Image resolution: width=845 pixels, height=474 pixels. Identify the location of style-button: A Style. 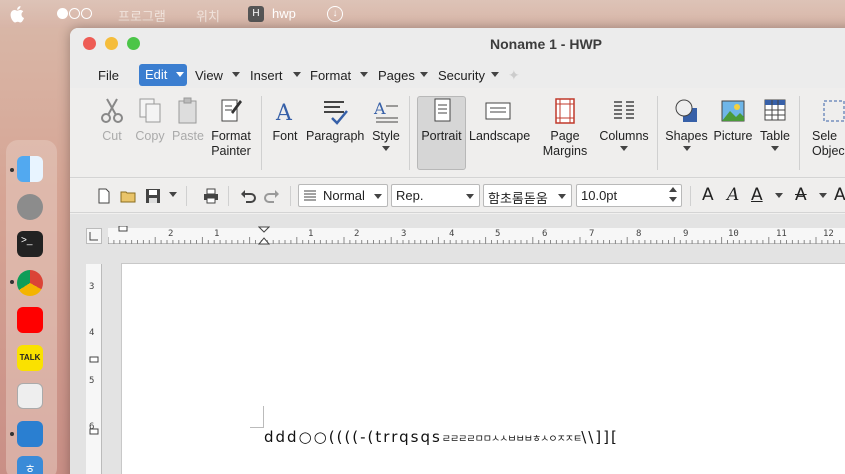
(386, 123).